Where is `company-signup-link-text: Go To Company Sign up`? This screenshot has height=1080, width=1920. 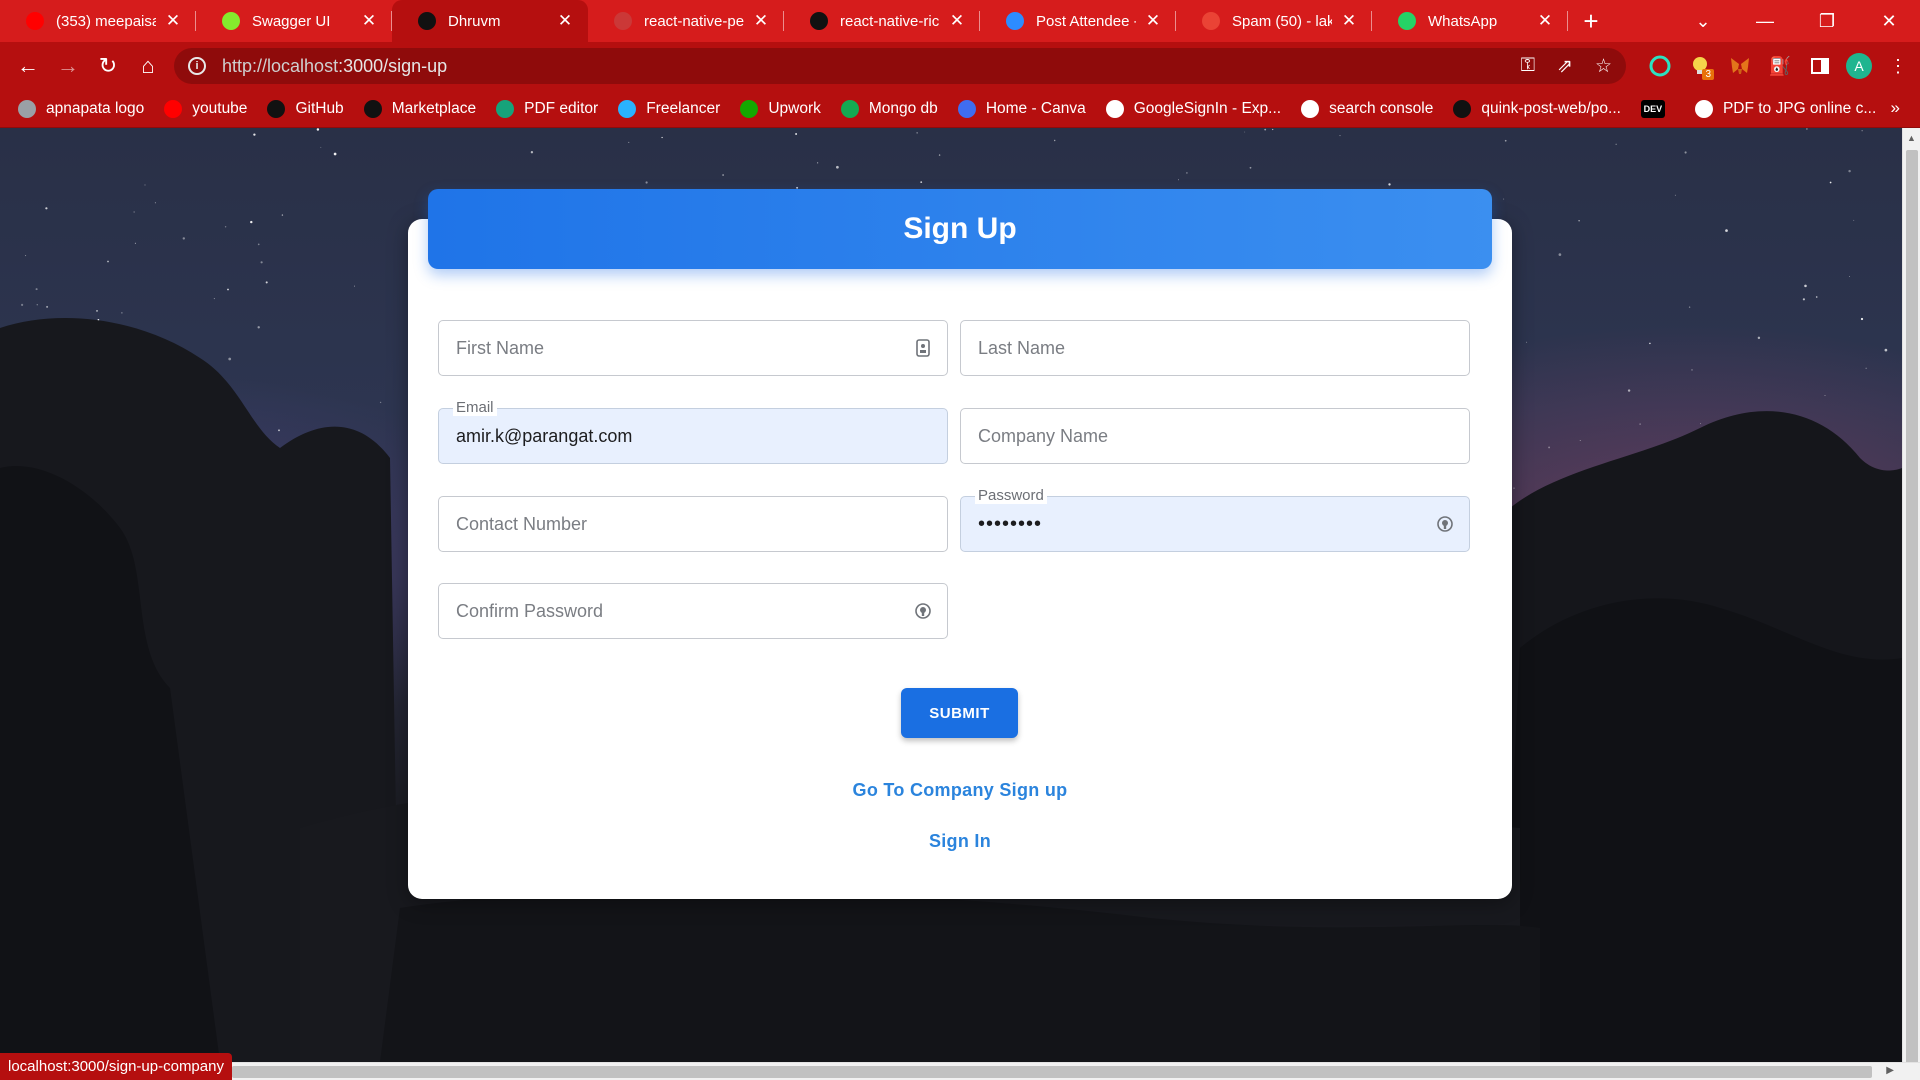 company-signup-link-text: Go To Company Sign up is located at coordinates (960, 790).